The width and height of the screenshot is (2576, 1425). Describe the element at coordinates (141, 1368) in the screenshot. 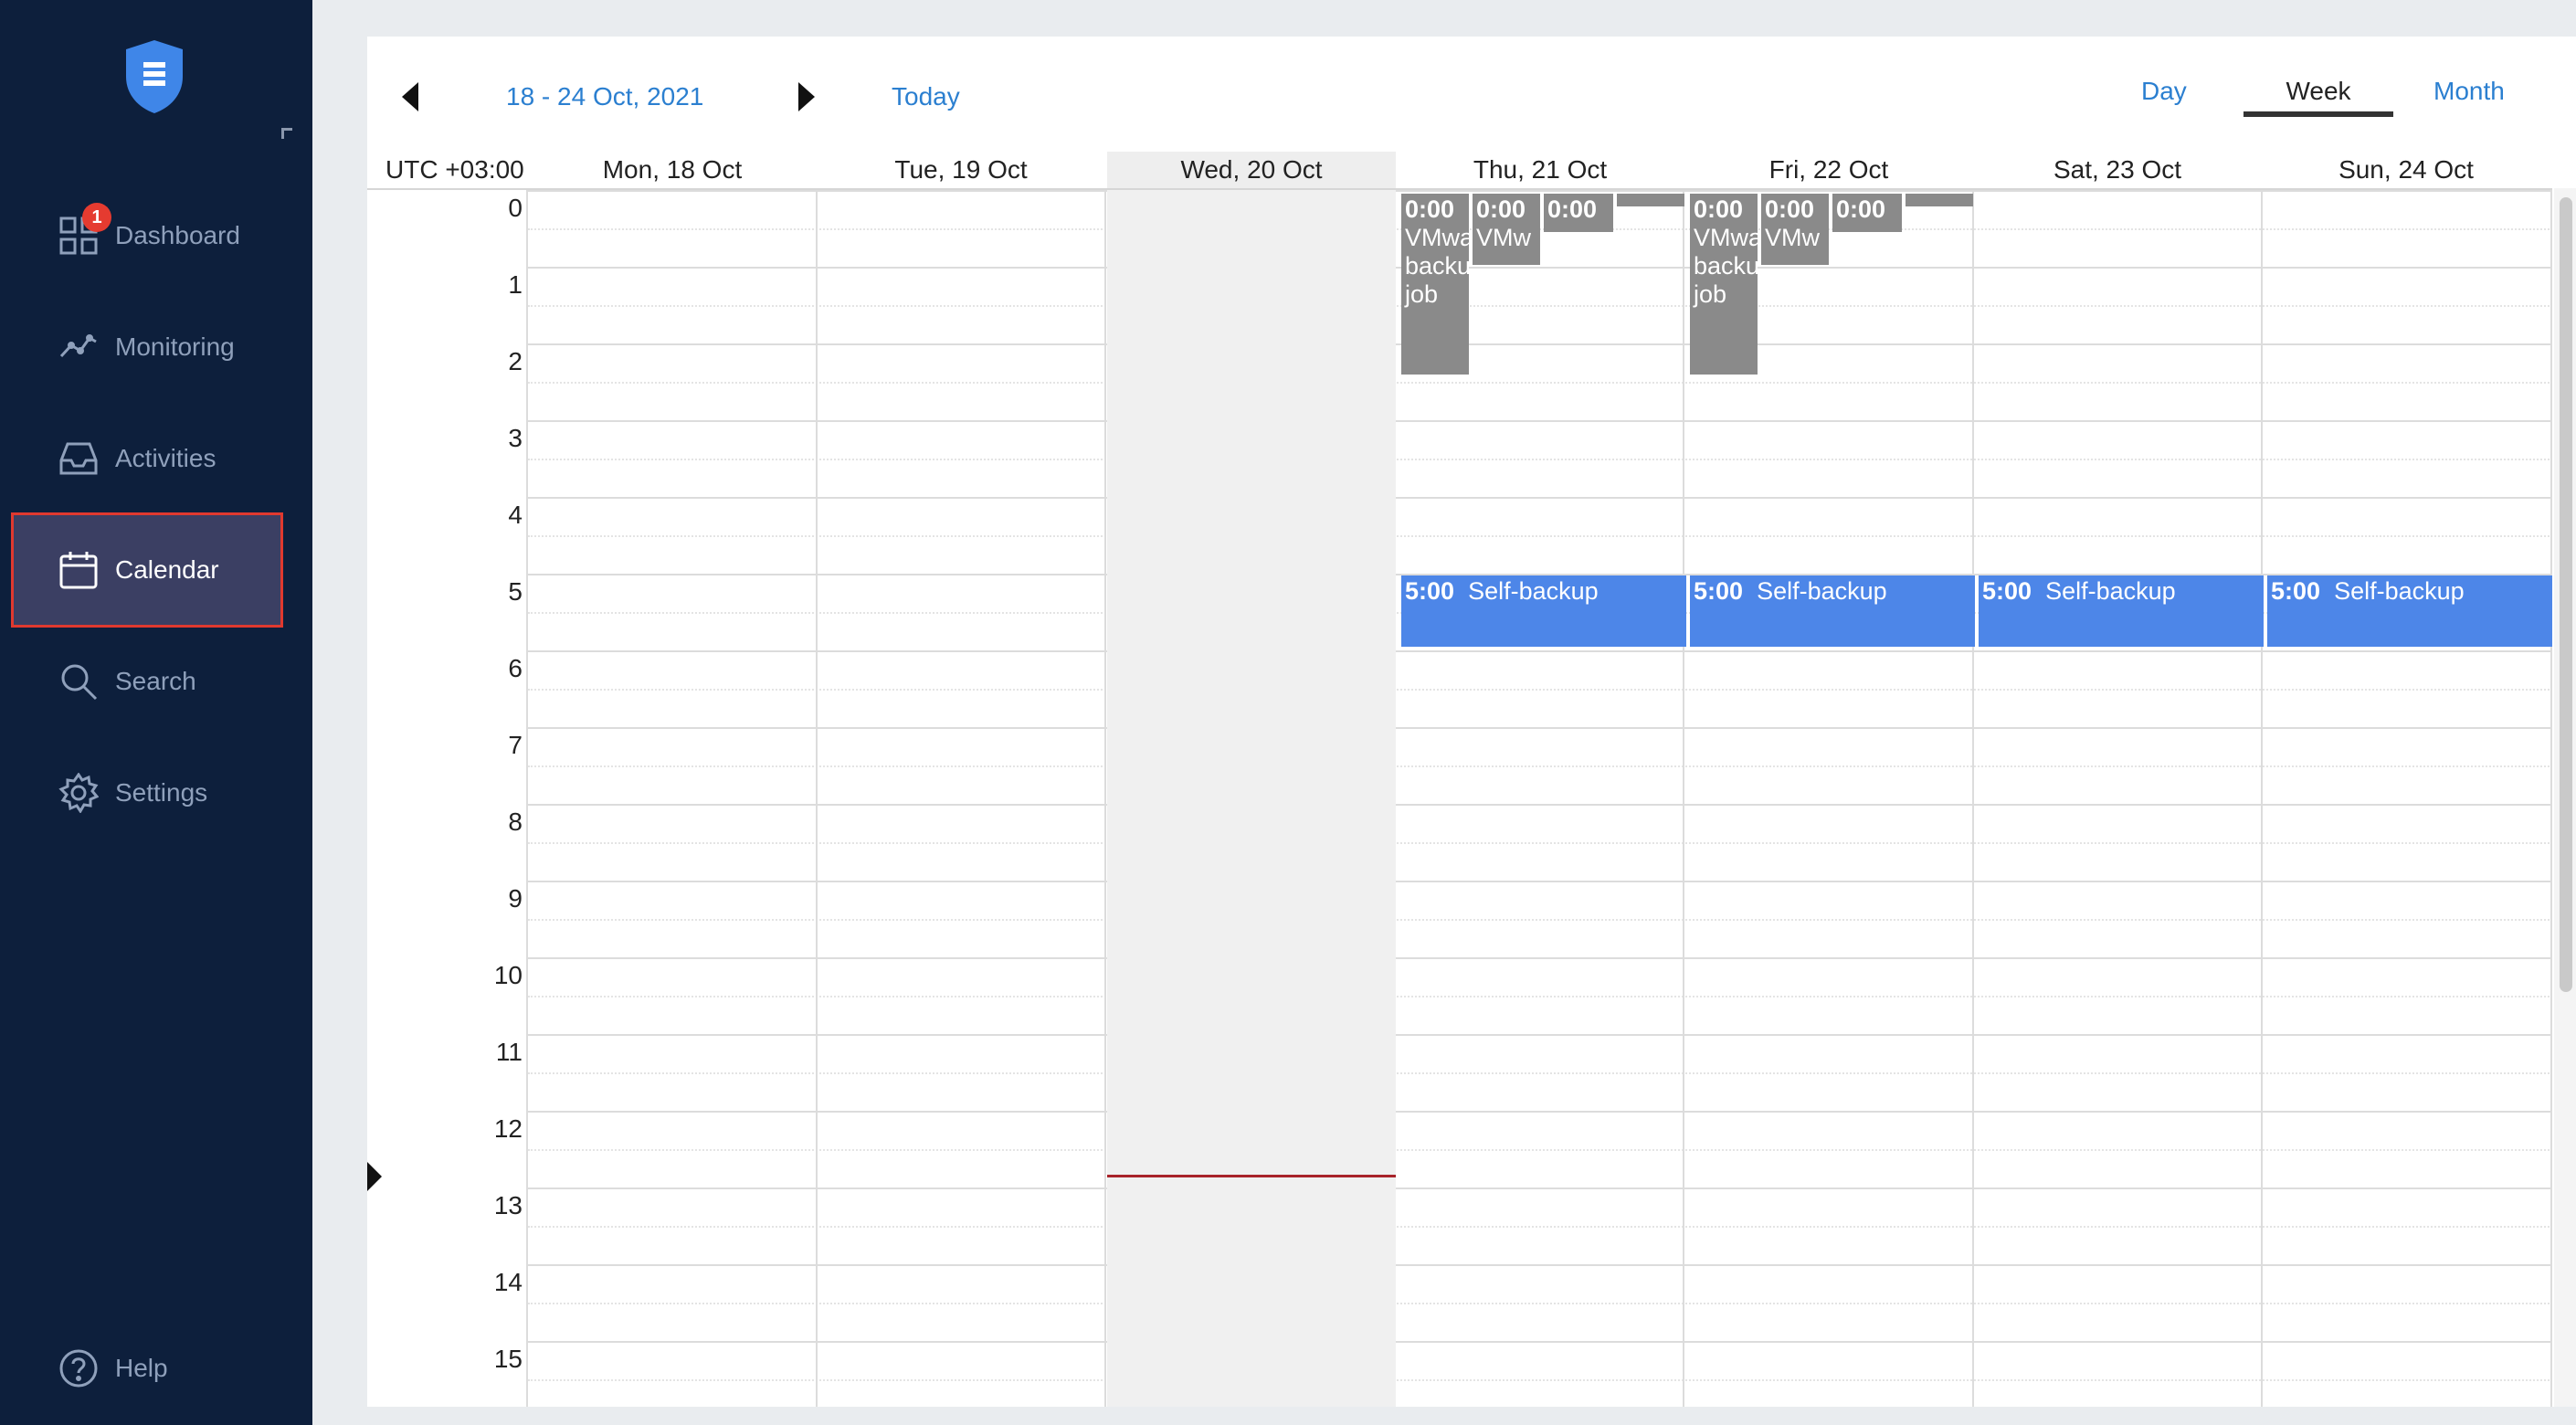

I see `sidebar-item-label: Help` at that location.